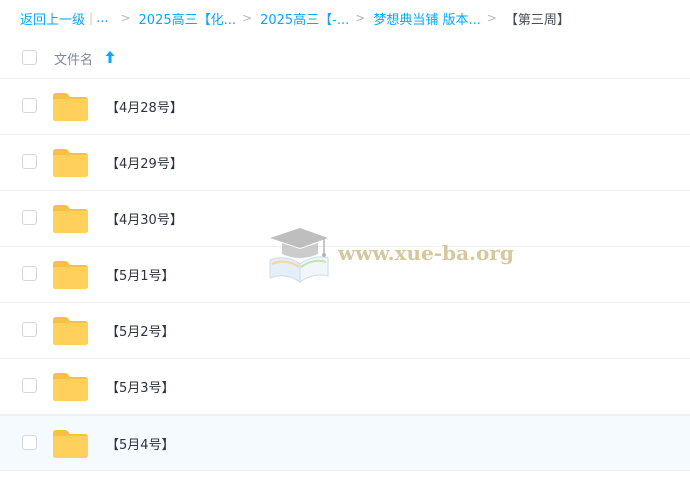 The height and width of the screenshot is (480, 690). What do you see at coordinates (345, 387) in the screenshot?
I see `table-row: 【5月3号】` at bounding box center [345, 387].